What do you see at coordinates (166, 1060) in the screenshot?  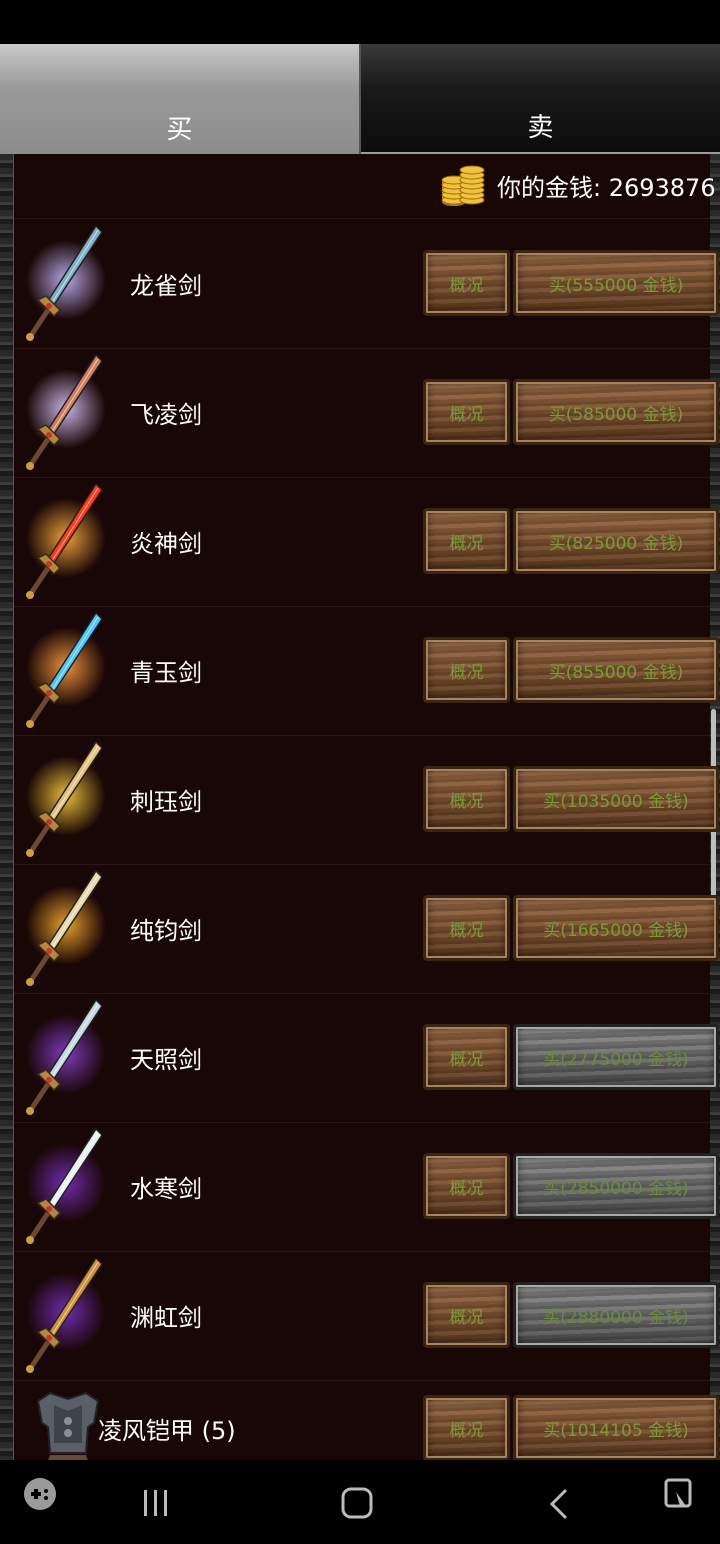 I see `item-name: 天照剑` at bounding box center [166, 1060].